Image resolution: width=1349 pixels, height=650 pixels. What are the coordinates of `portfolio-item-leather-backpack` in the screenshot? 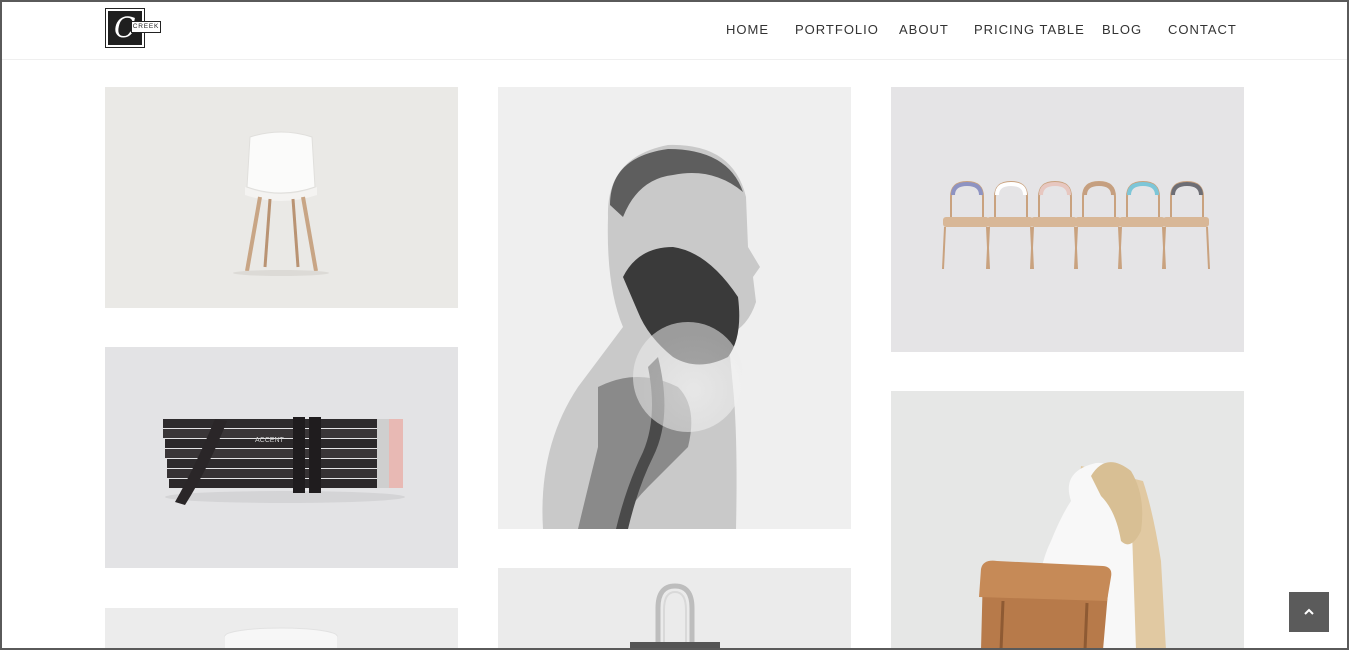 It's located at (1067, 520).